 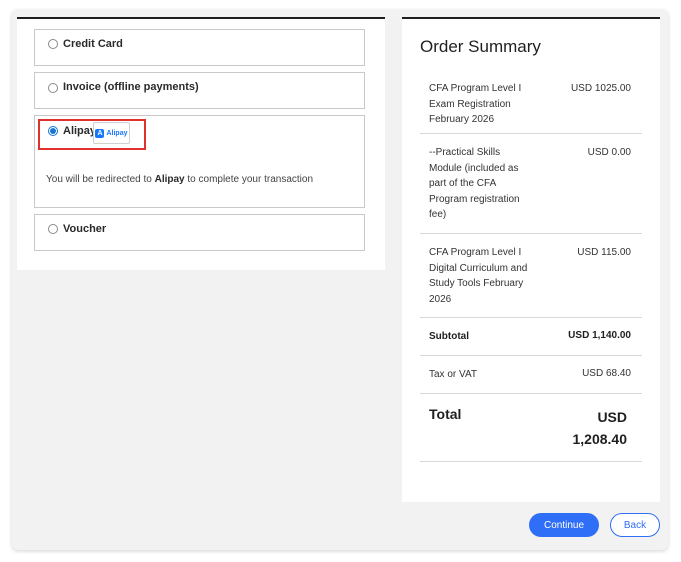 What do you see at coordinates (440, 299) in the screenshot?
I see `desc-line: 2026` at bounding box center [440, 299].